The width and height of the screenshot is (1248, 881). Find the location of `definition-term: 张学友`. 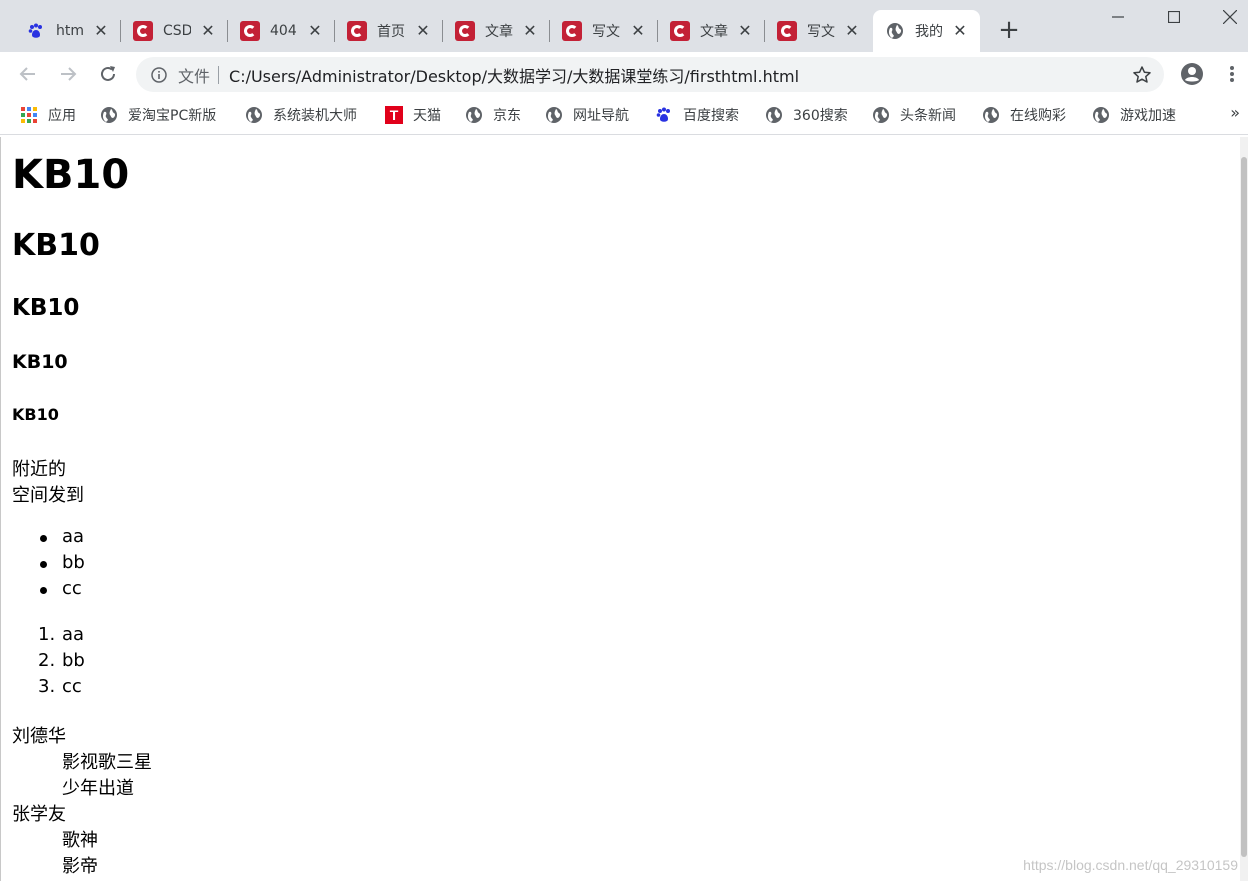

definition-term: 张学友 is located at coordinates (39, 814).